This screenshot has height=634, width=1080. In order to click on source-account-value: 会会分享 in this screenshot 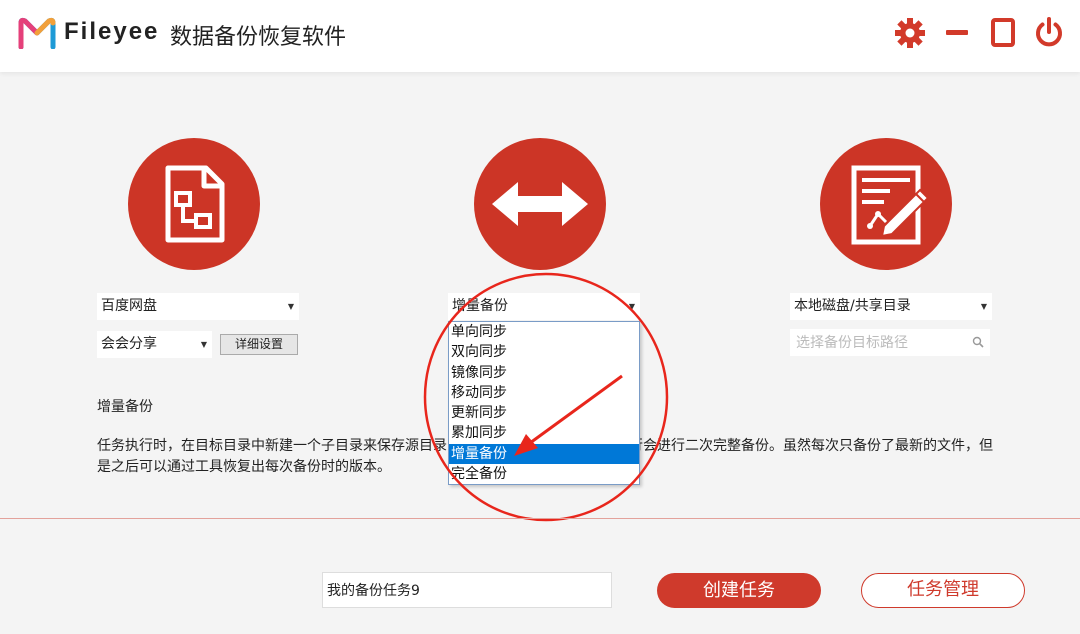, I will do `click(129, 344)`.